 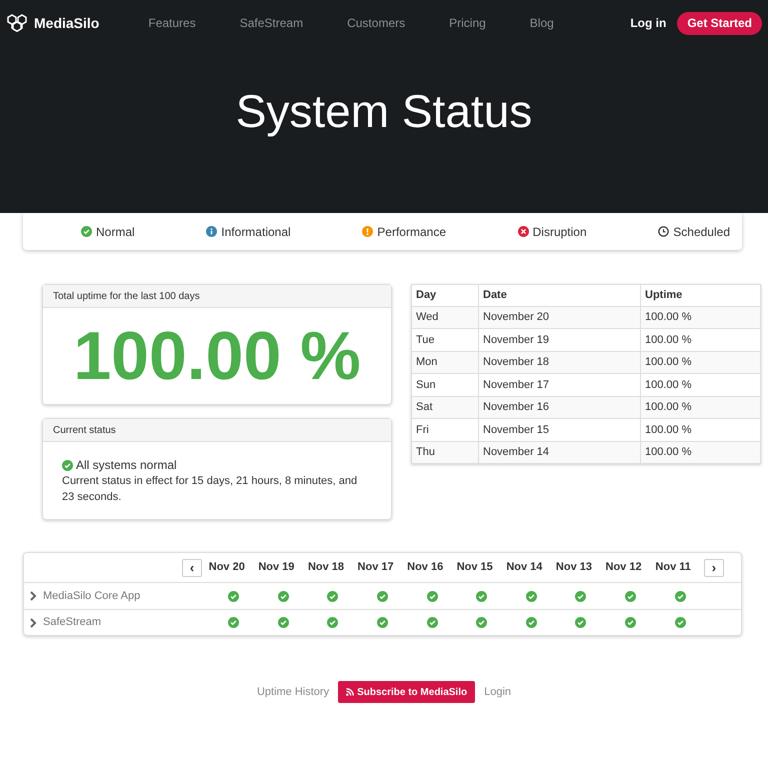 What do you see at coordinates (700, 295) in the screenshot?
I see `column-header: Uptime` at bounding box center [700, 295].